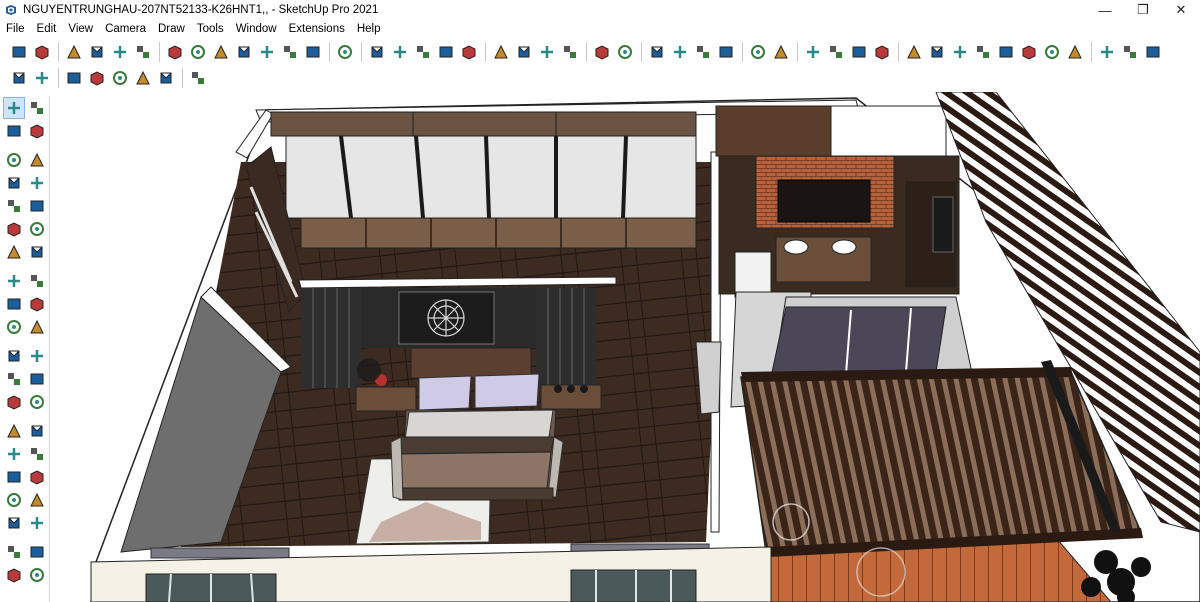 This screenshot has height=602, width=1200. I want to click on copy-icon, so click(859, 52).